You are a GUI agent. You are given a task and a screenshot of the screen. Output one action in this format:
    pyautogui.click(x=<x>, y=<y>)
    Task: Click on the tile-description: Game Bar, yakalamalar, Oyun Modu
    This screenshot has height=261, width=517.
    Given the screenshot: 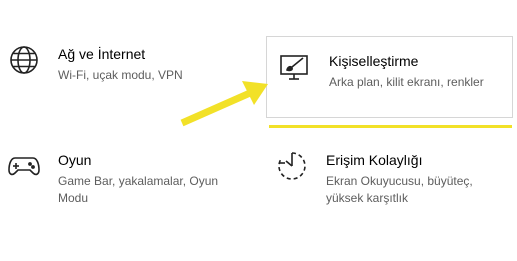 What is the action you would take?
    pyautogui.click(x=138, y=189)
    